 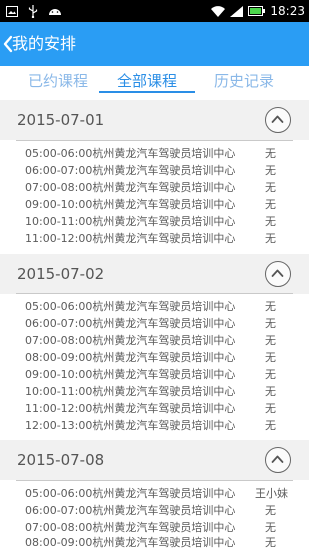 What do you see at coordinates (147, 92) in the screenshot?
I see `active-tab-indicator` at bounding box center [147, 92].